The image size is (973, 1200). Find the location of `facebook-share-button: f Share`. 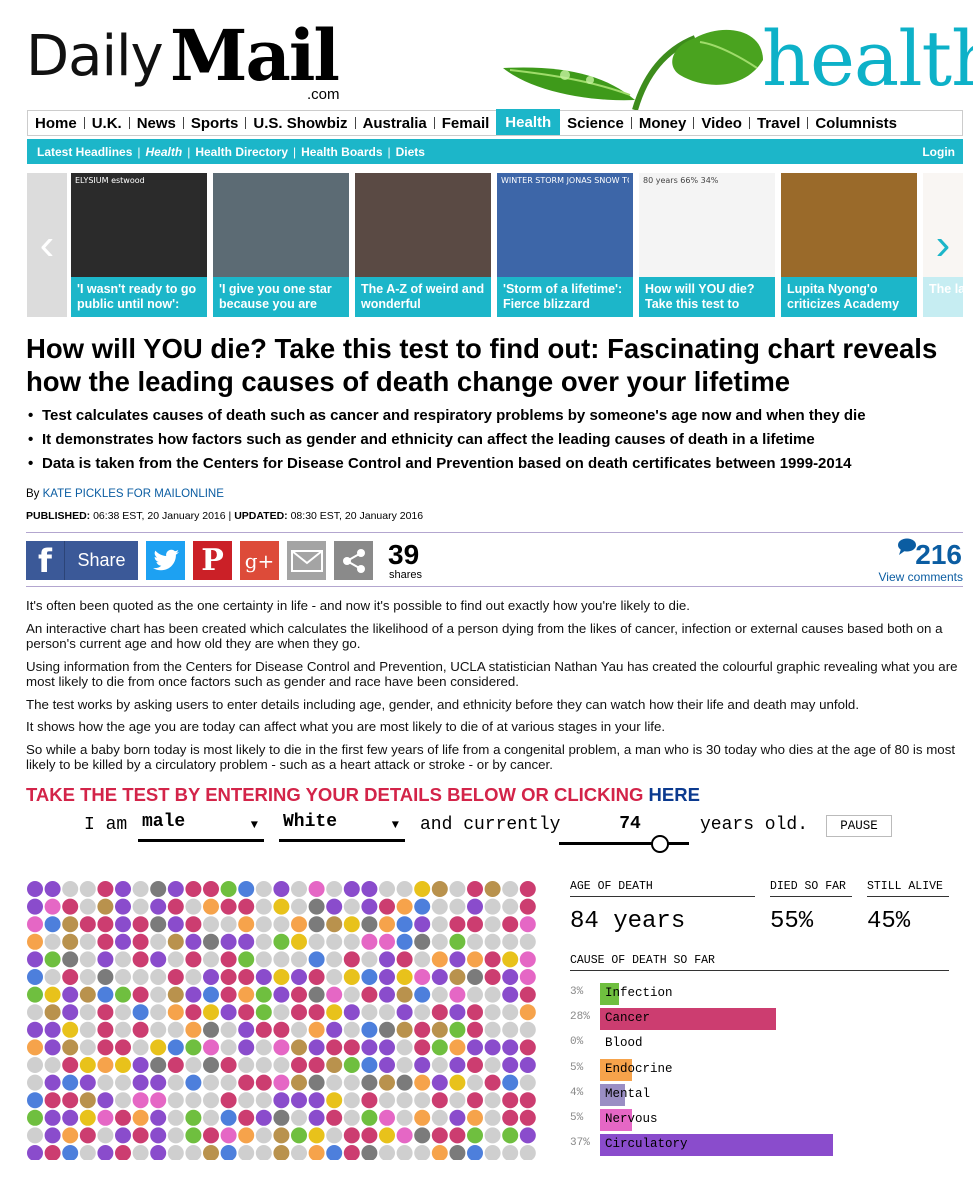

facebook-share-button: f Share is located at coordinates (82, 560).